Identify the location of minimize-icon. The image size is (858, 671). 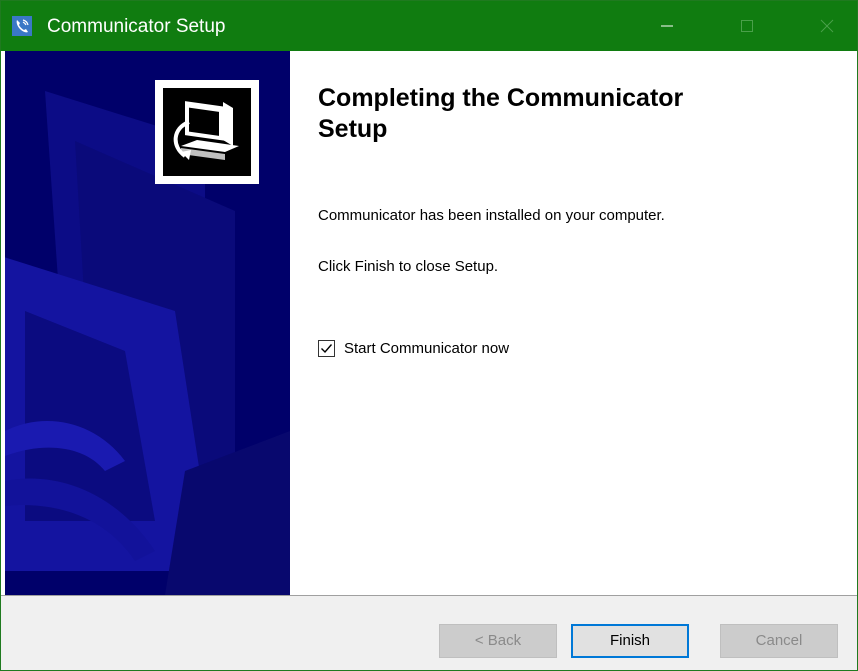
(667, 26).